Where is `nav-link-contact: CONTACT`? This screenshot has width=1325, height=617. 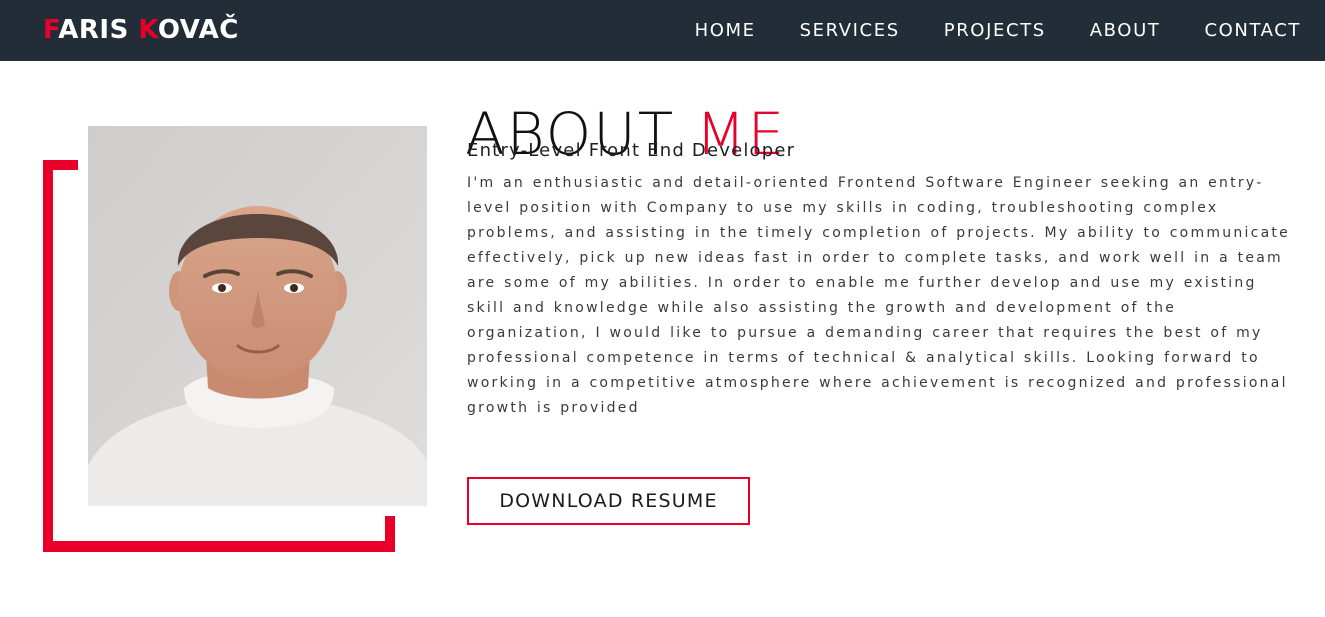 nav-link-contact: CONTACT is located at coordinates (1252, 30).